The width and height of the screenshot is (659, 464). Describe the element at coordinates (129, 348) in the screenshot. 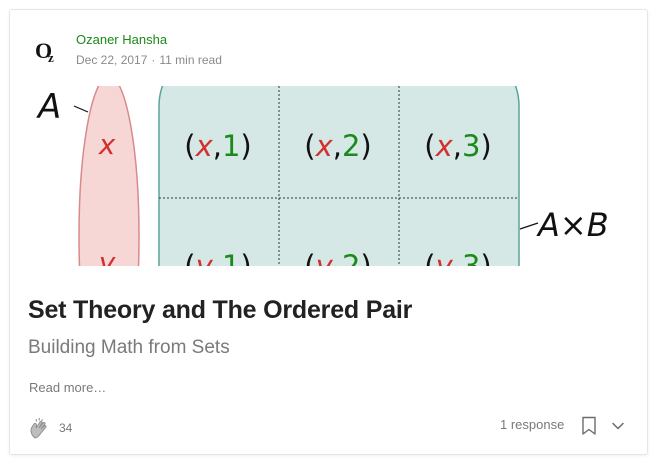

I see `article-subtitle: Building Math from Sets` at that location.